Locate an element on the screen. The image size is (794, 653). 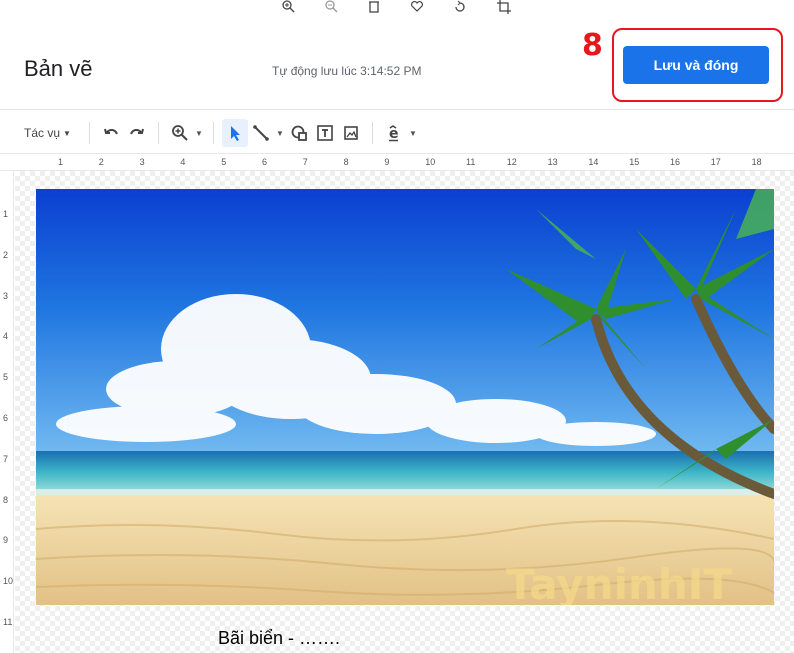
image-caption: Bãi biển - ……. is located at coordinates (279, 638).